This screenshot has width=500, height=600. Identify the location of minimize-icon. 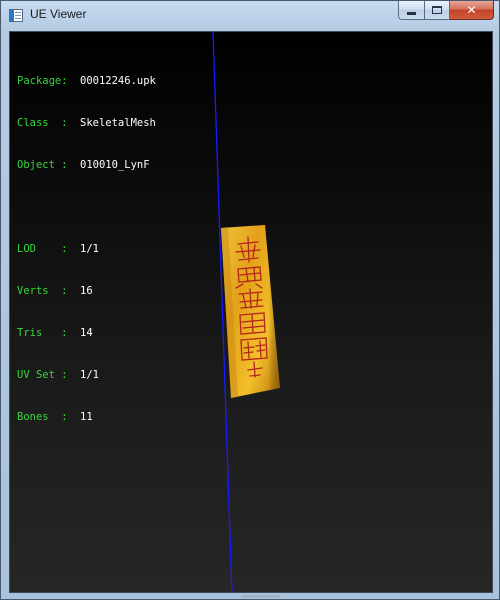
(411, 13).